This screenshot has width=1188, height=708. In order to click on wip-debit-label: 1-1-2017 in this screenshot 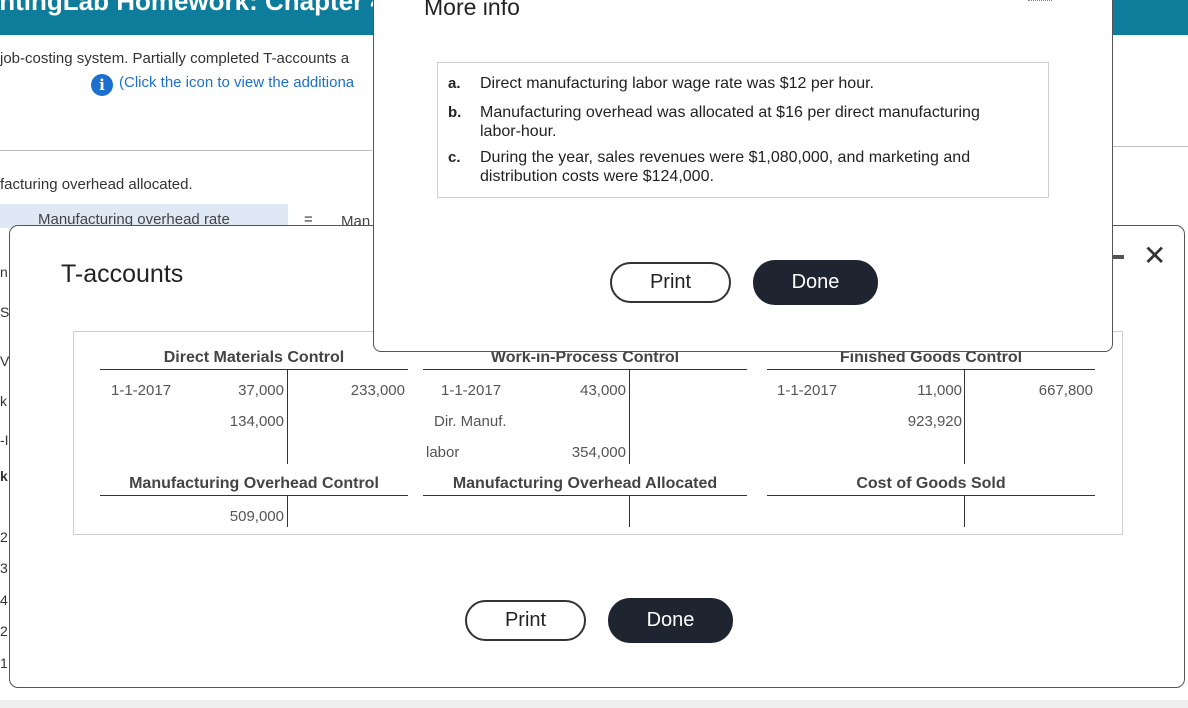, I will do `click(471, 390)`.